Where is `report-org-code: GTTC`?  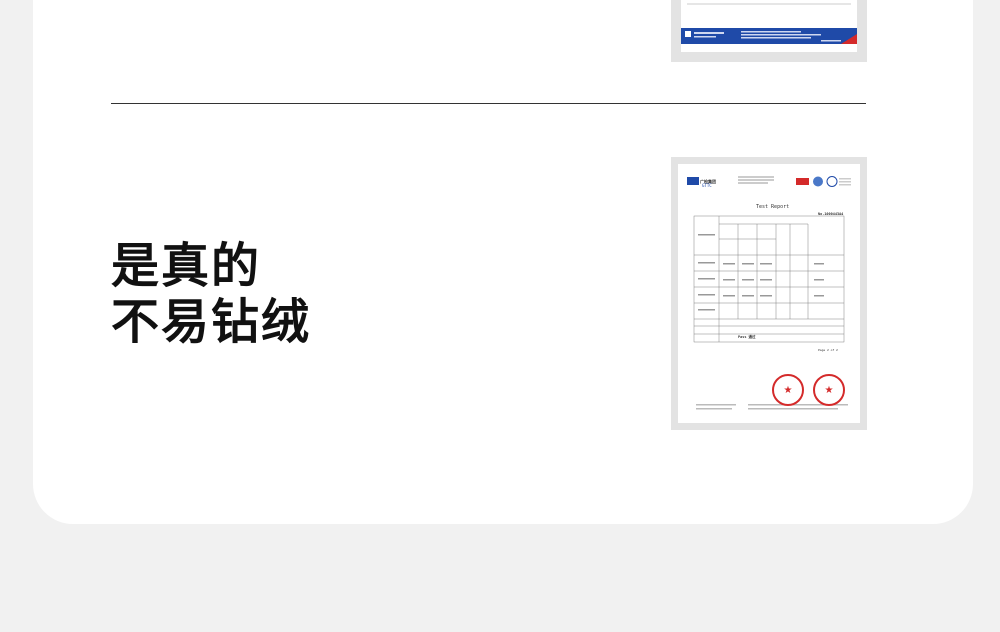
report-org-code: GTTC is located at coordinates (707, 185).